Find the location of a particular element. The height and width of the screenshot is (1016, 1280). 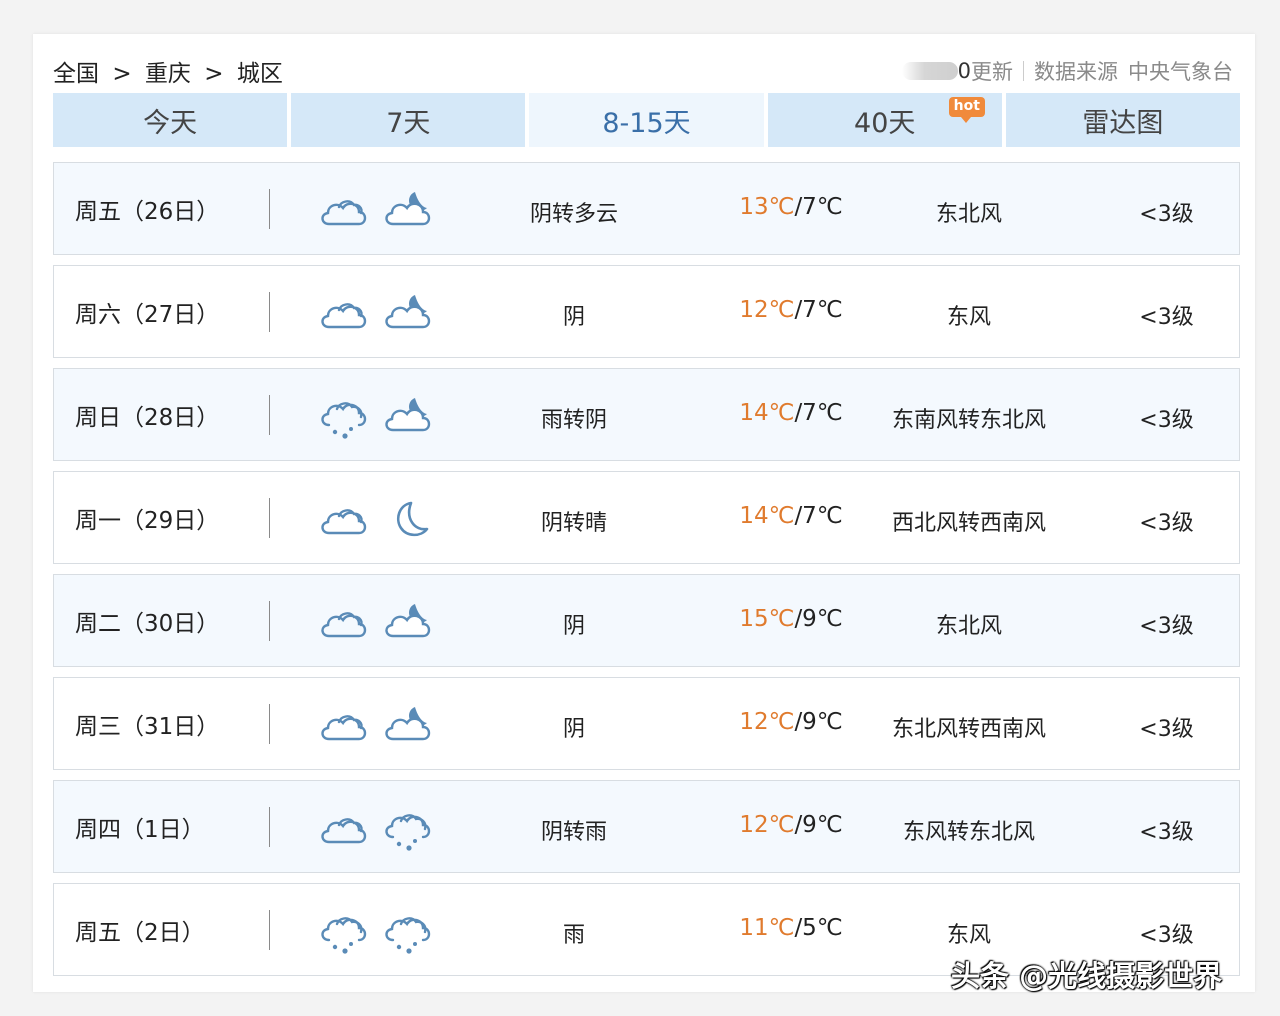

forecast-date: 周四（1日） is located at coordinates (140, 830).